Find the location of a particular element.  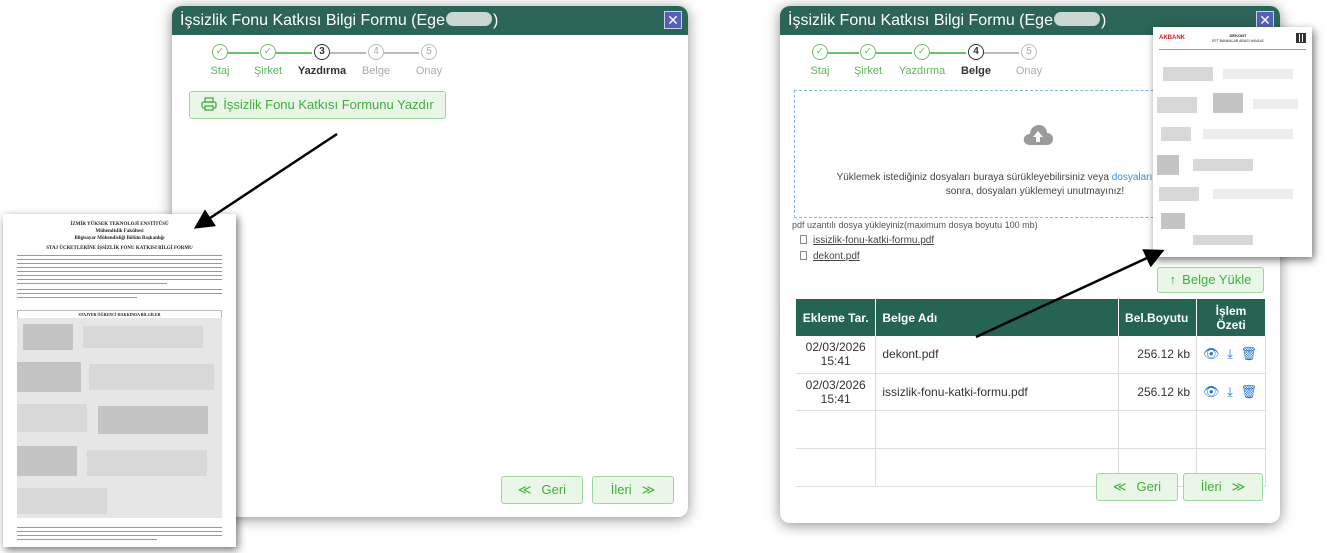

file-item: dekont.pdf is located at coordinates (830, 256).